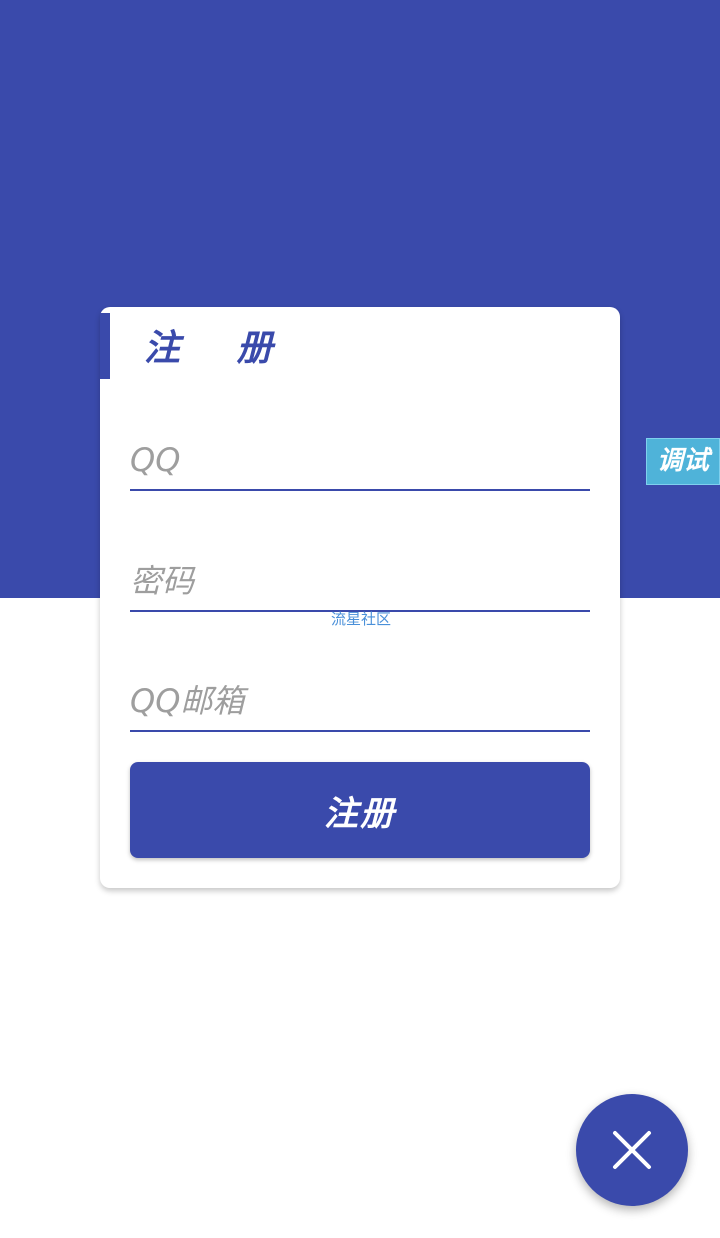 The width and height of the screenshot is (720, 1238). What do you see at coordinates (360, 490) in the screenshot?
I see `qq-underline` at bounding box center [360, 490].